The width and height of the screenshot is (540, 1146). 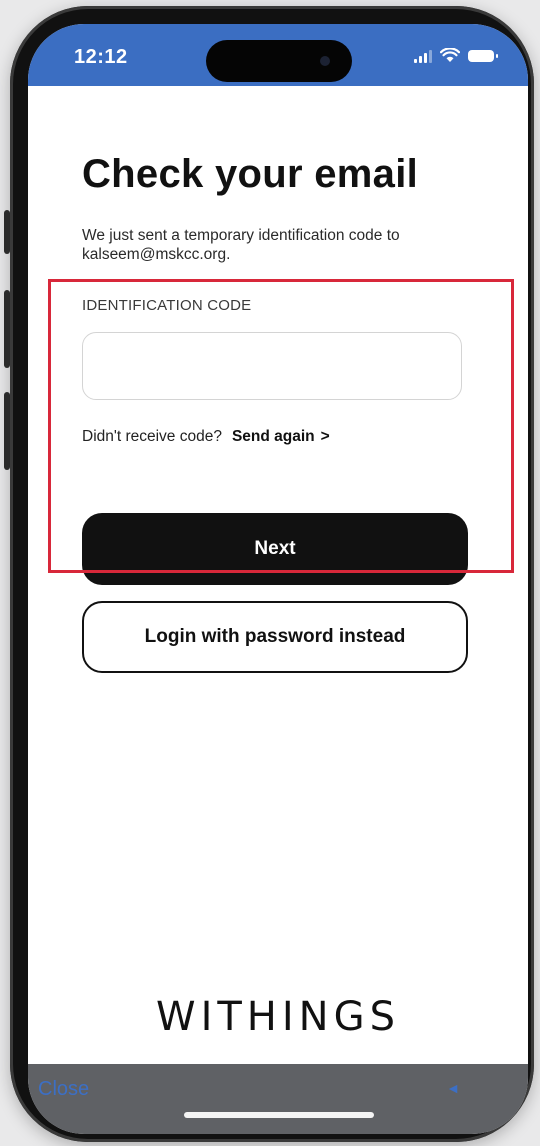 I want to click on silent-switch, so click(x=7, y=431).